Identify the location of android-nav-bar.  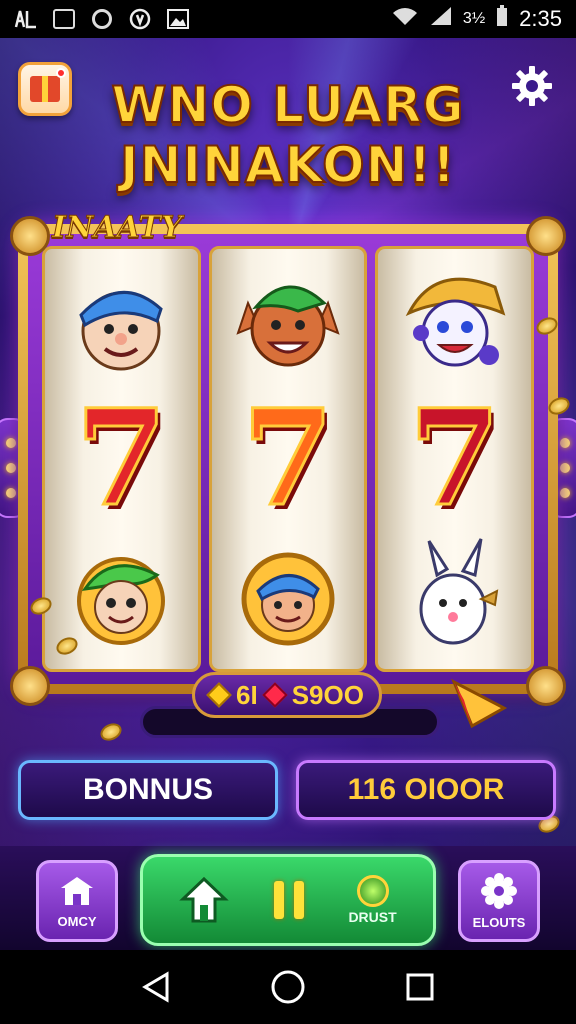
(288, 987).